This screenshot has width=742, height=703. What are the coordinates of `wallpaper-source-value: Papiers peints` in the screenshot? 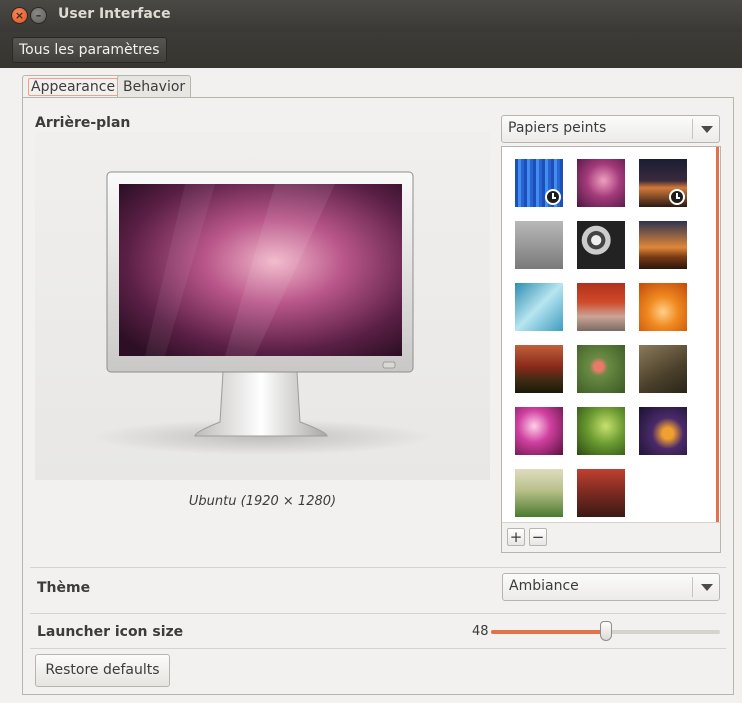 It's located at (557, 128).